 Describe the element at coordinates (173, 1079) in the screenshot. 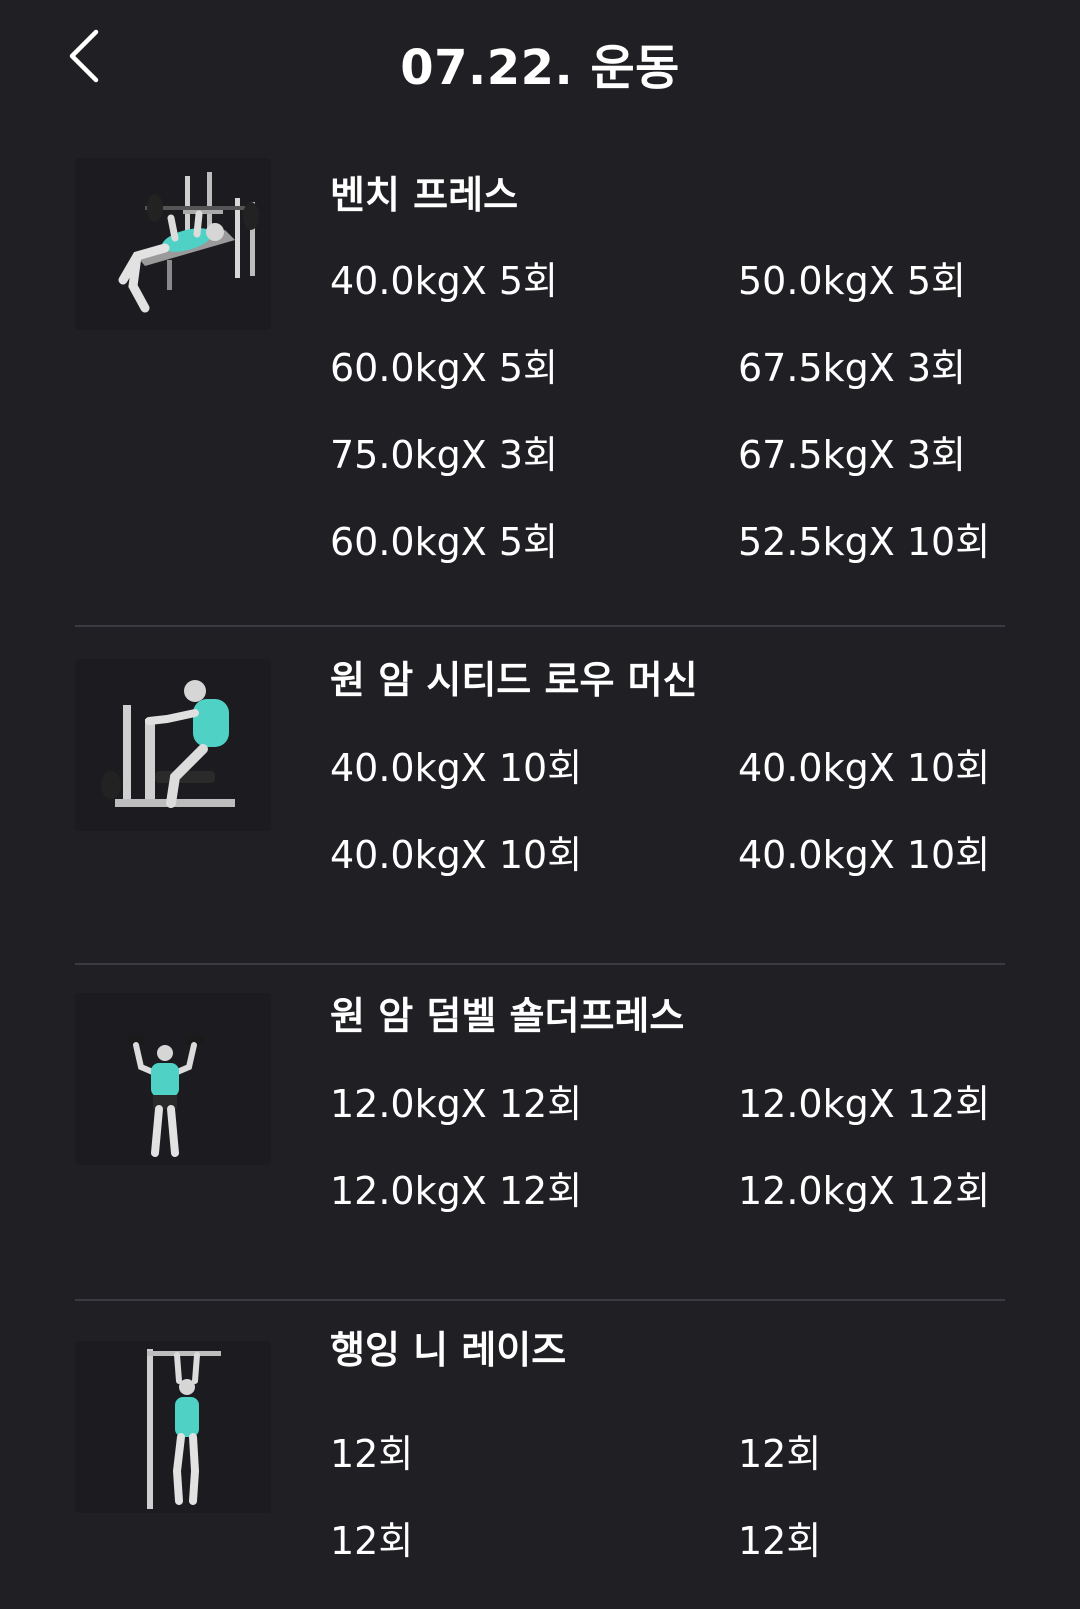

I see `dumbbell-shoulder-press-illustration` at that location.